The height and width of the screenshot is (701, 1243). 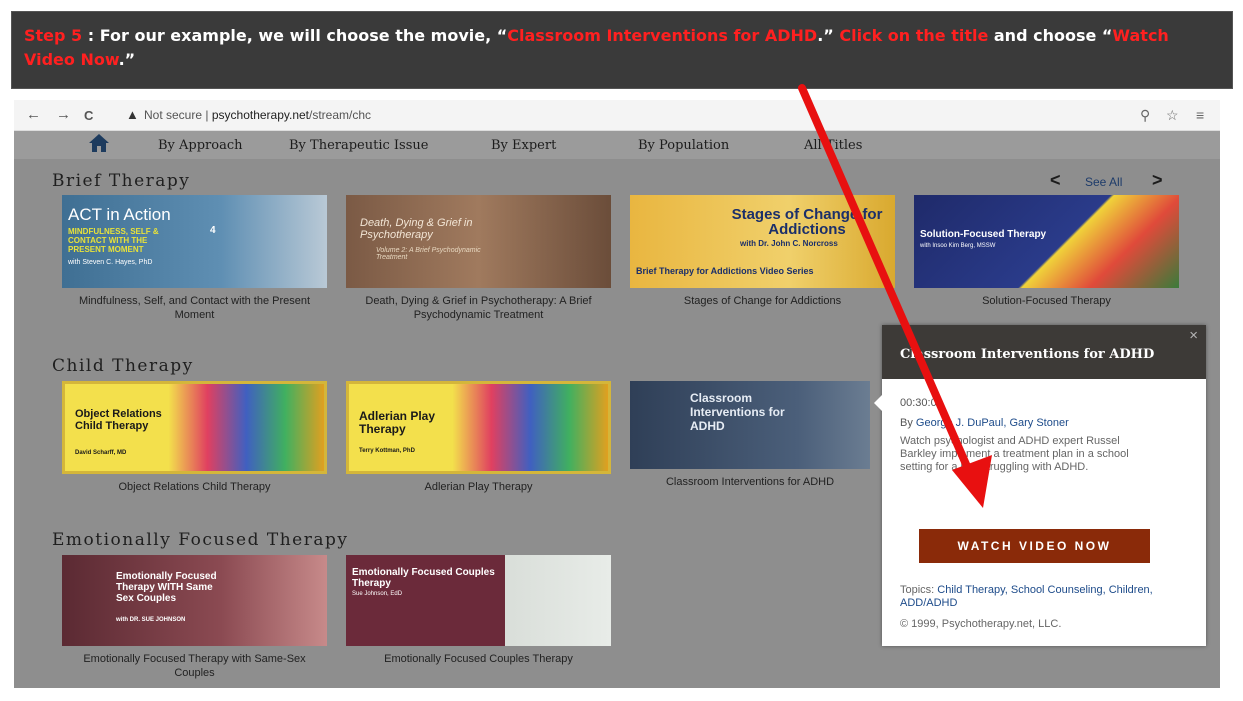 I want to click on thumbnail-author: Sue Johnson, EdD, so click(x=377, y=594).